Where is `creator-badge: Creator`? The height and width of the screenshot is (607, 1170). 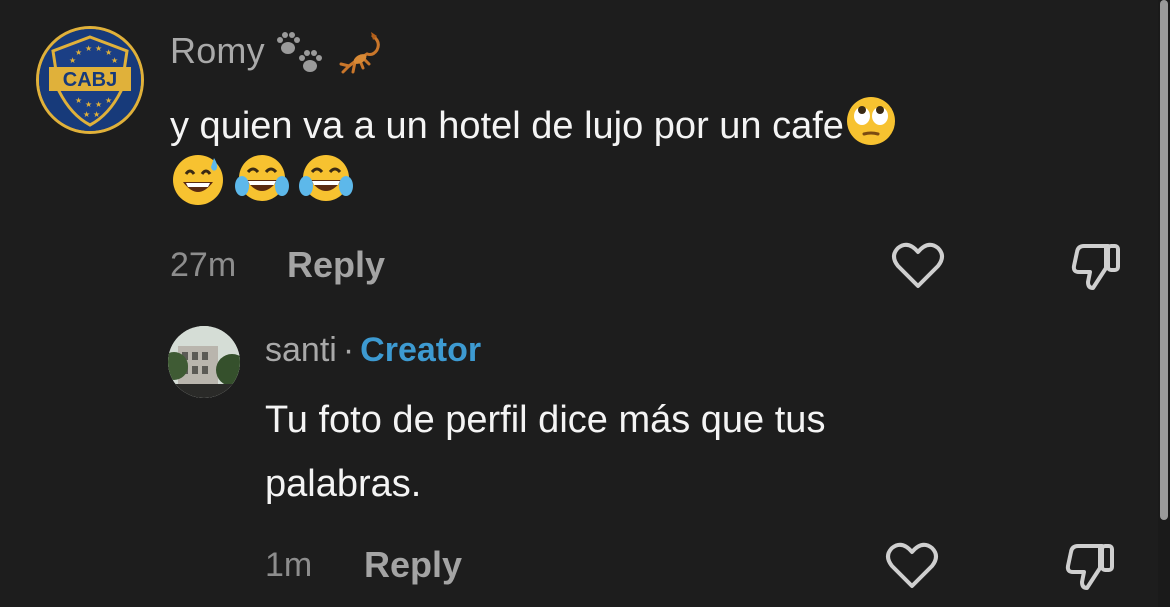
creator-badge: Creator is located at coordinates (421, 350).